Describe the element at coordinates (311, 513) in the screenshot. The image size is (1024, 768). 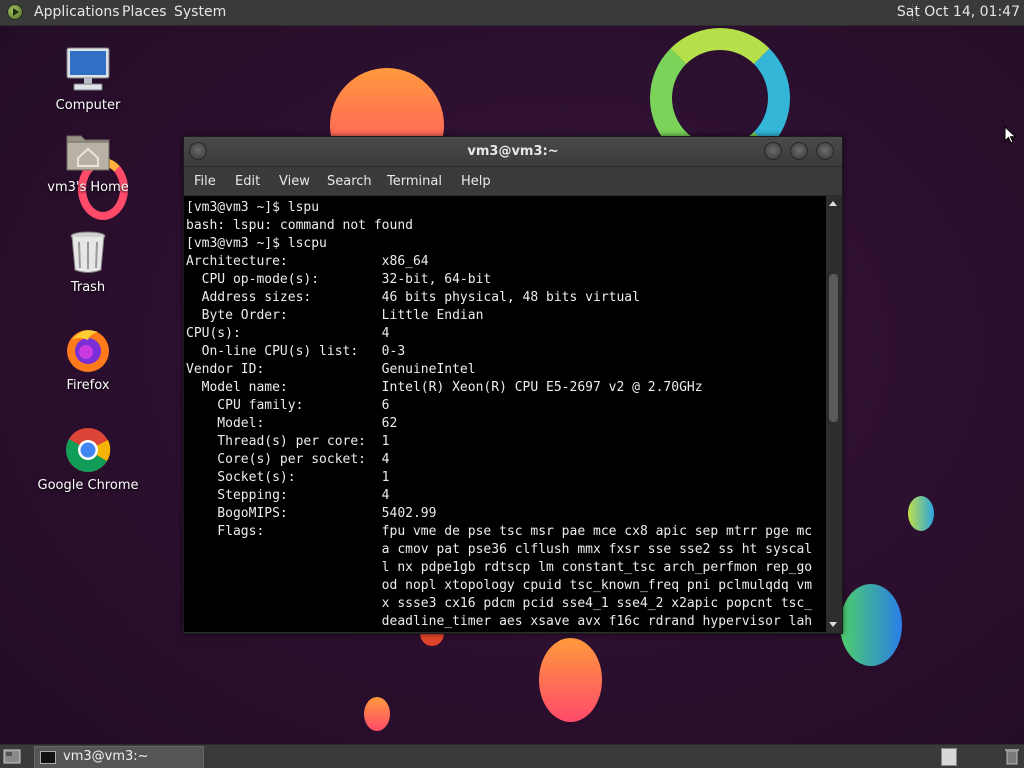
I see `terminal-line: BogoMIPS: 5402.99` at that location.